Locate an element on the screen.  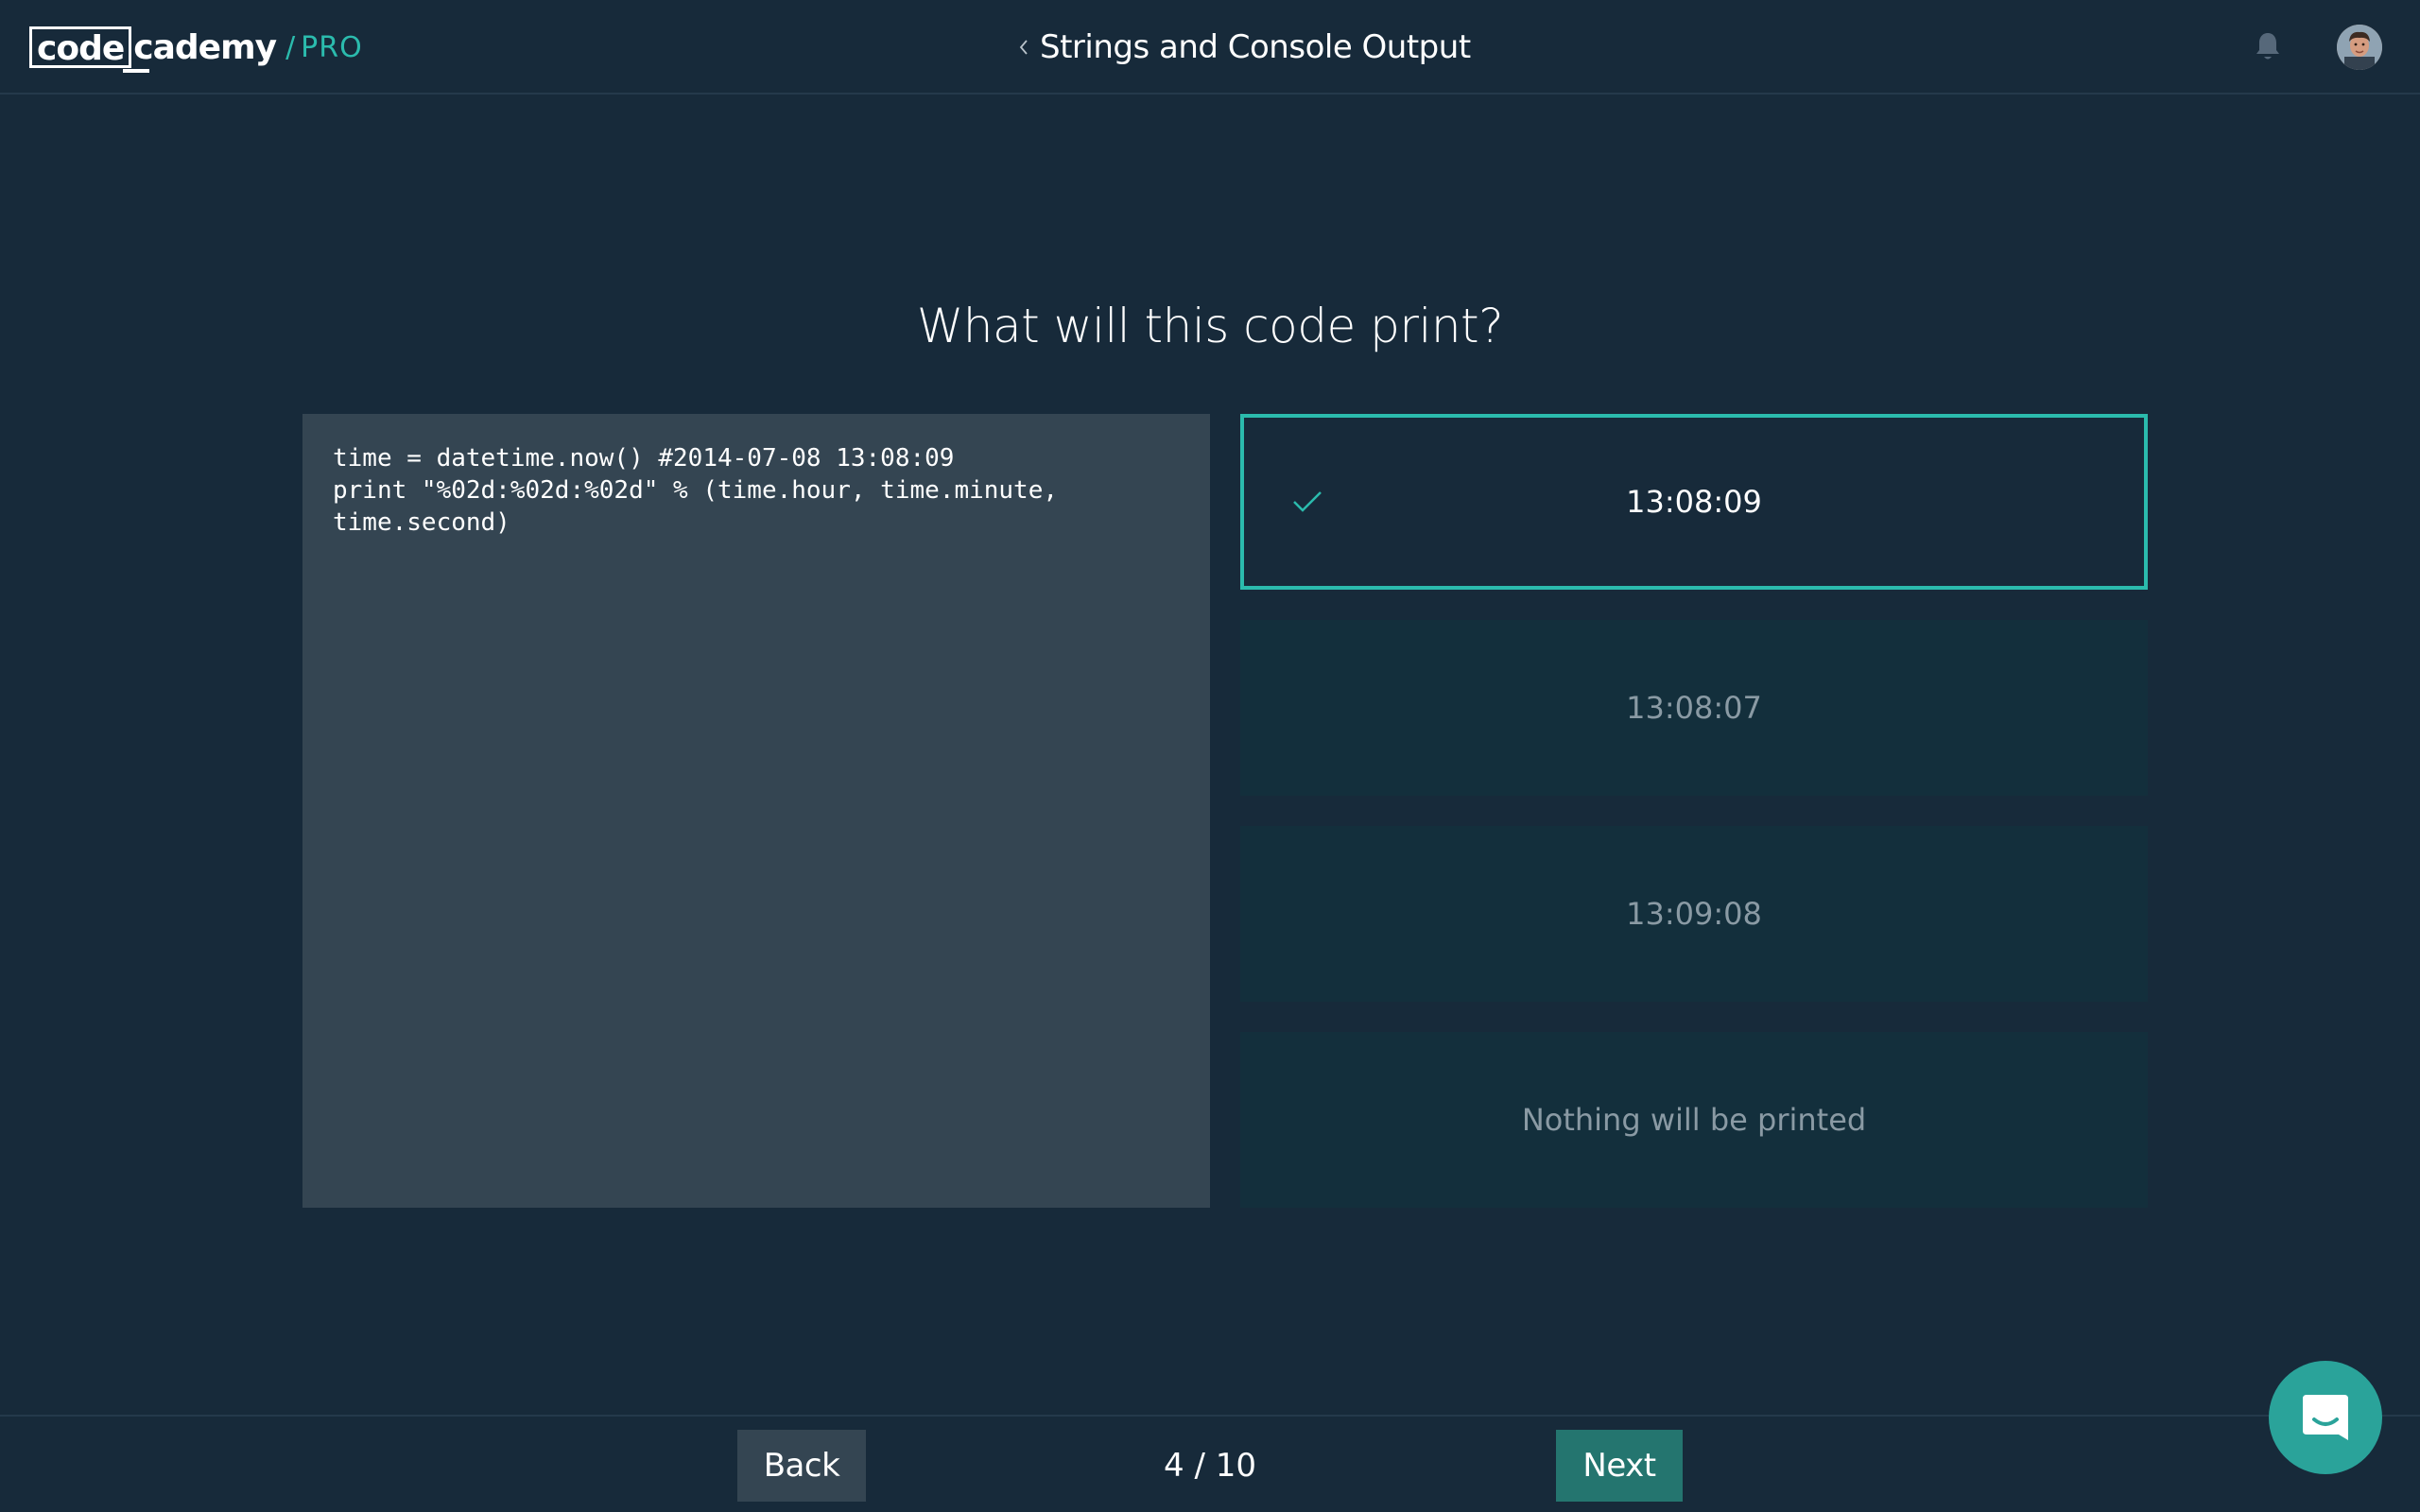
logo-pro: PRO is located at coordinates (332, 47).